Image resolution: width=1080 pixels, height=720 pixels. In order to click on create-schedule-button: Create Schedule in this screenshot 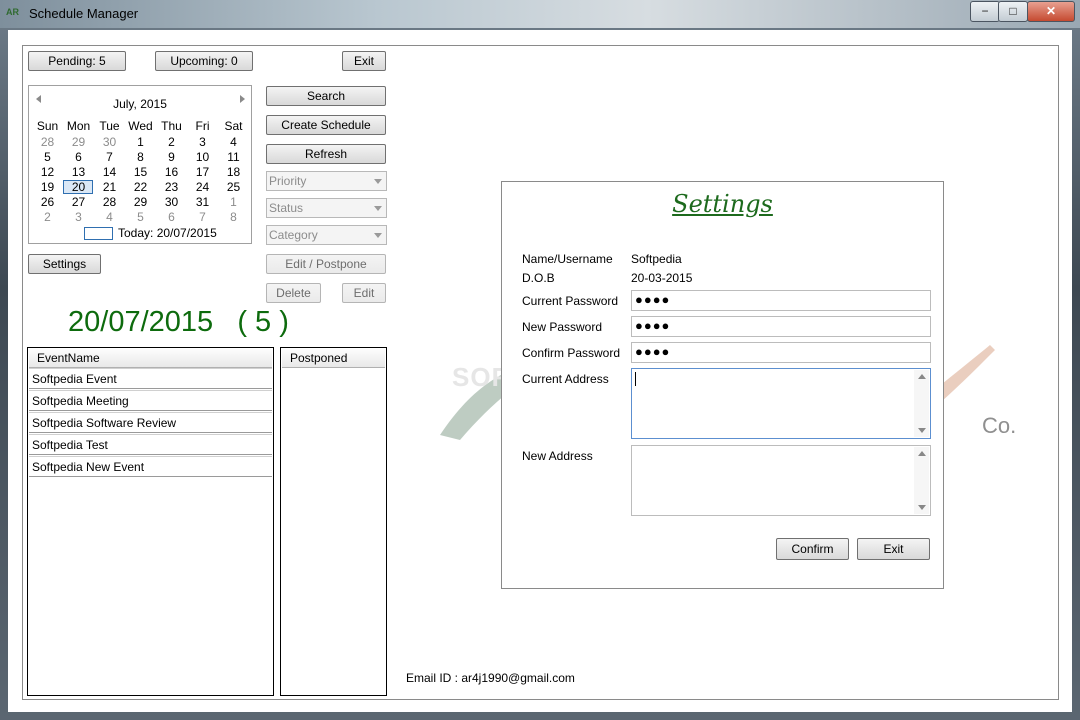, I will do `click(326, 125)`.